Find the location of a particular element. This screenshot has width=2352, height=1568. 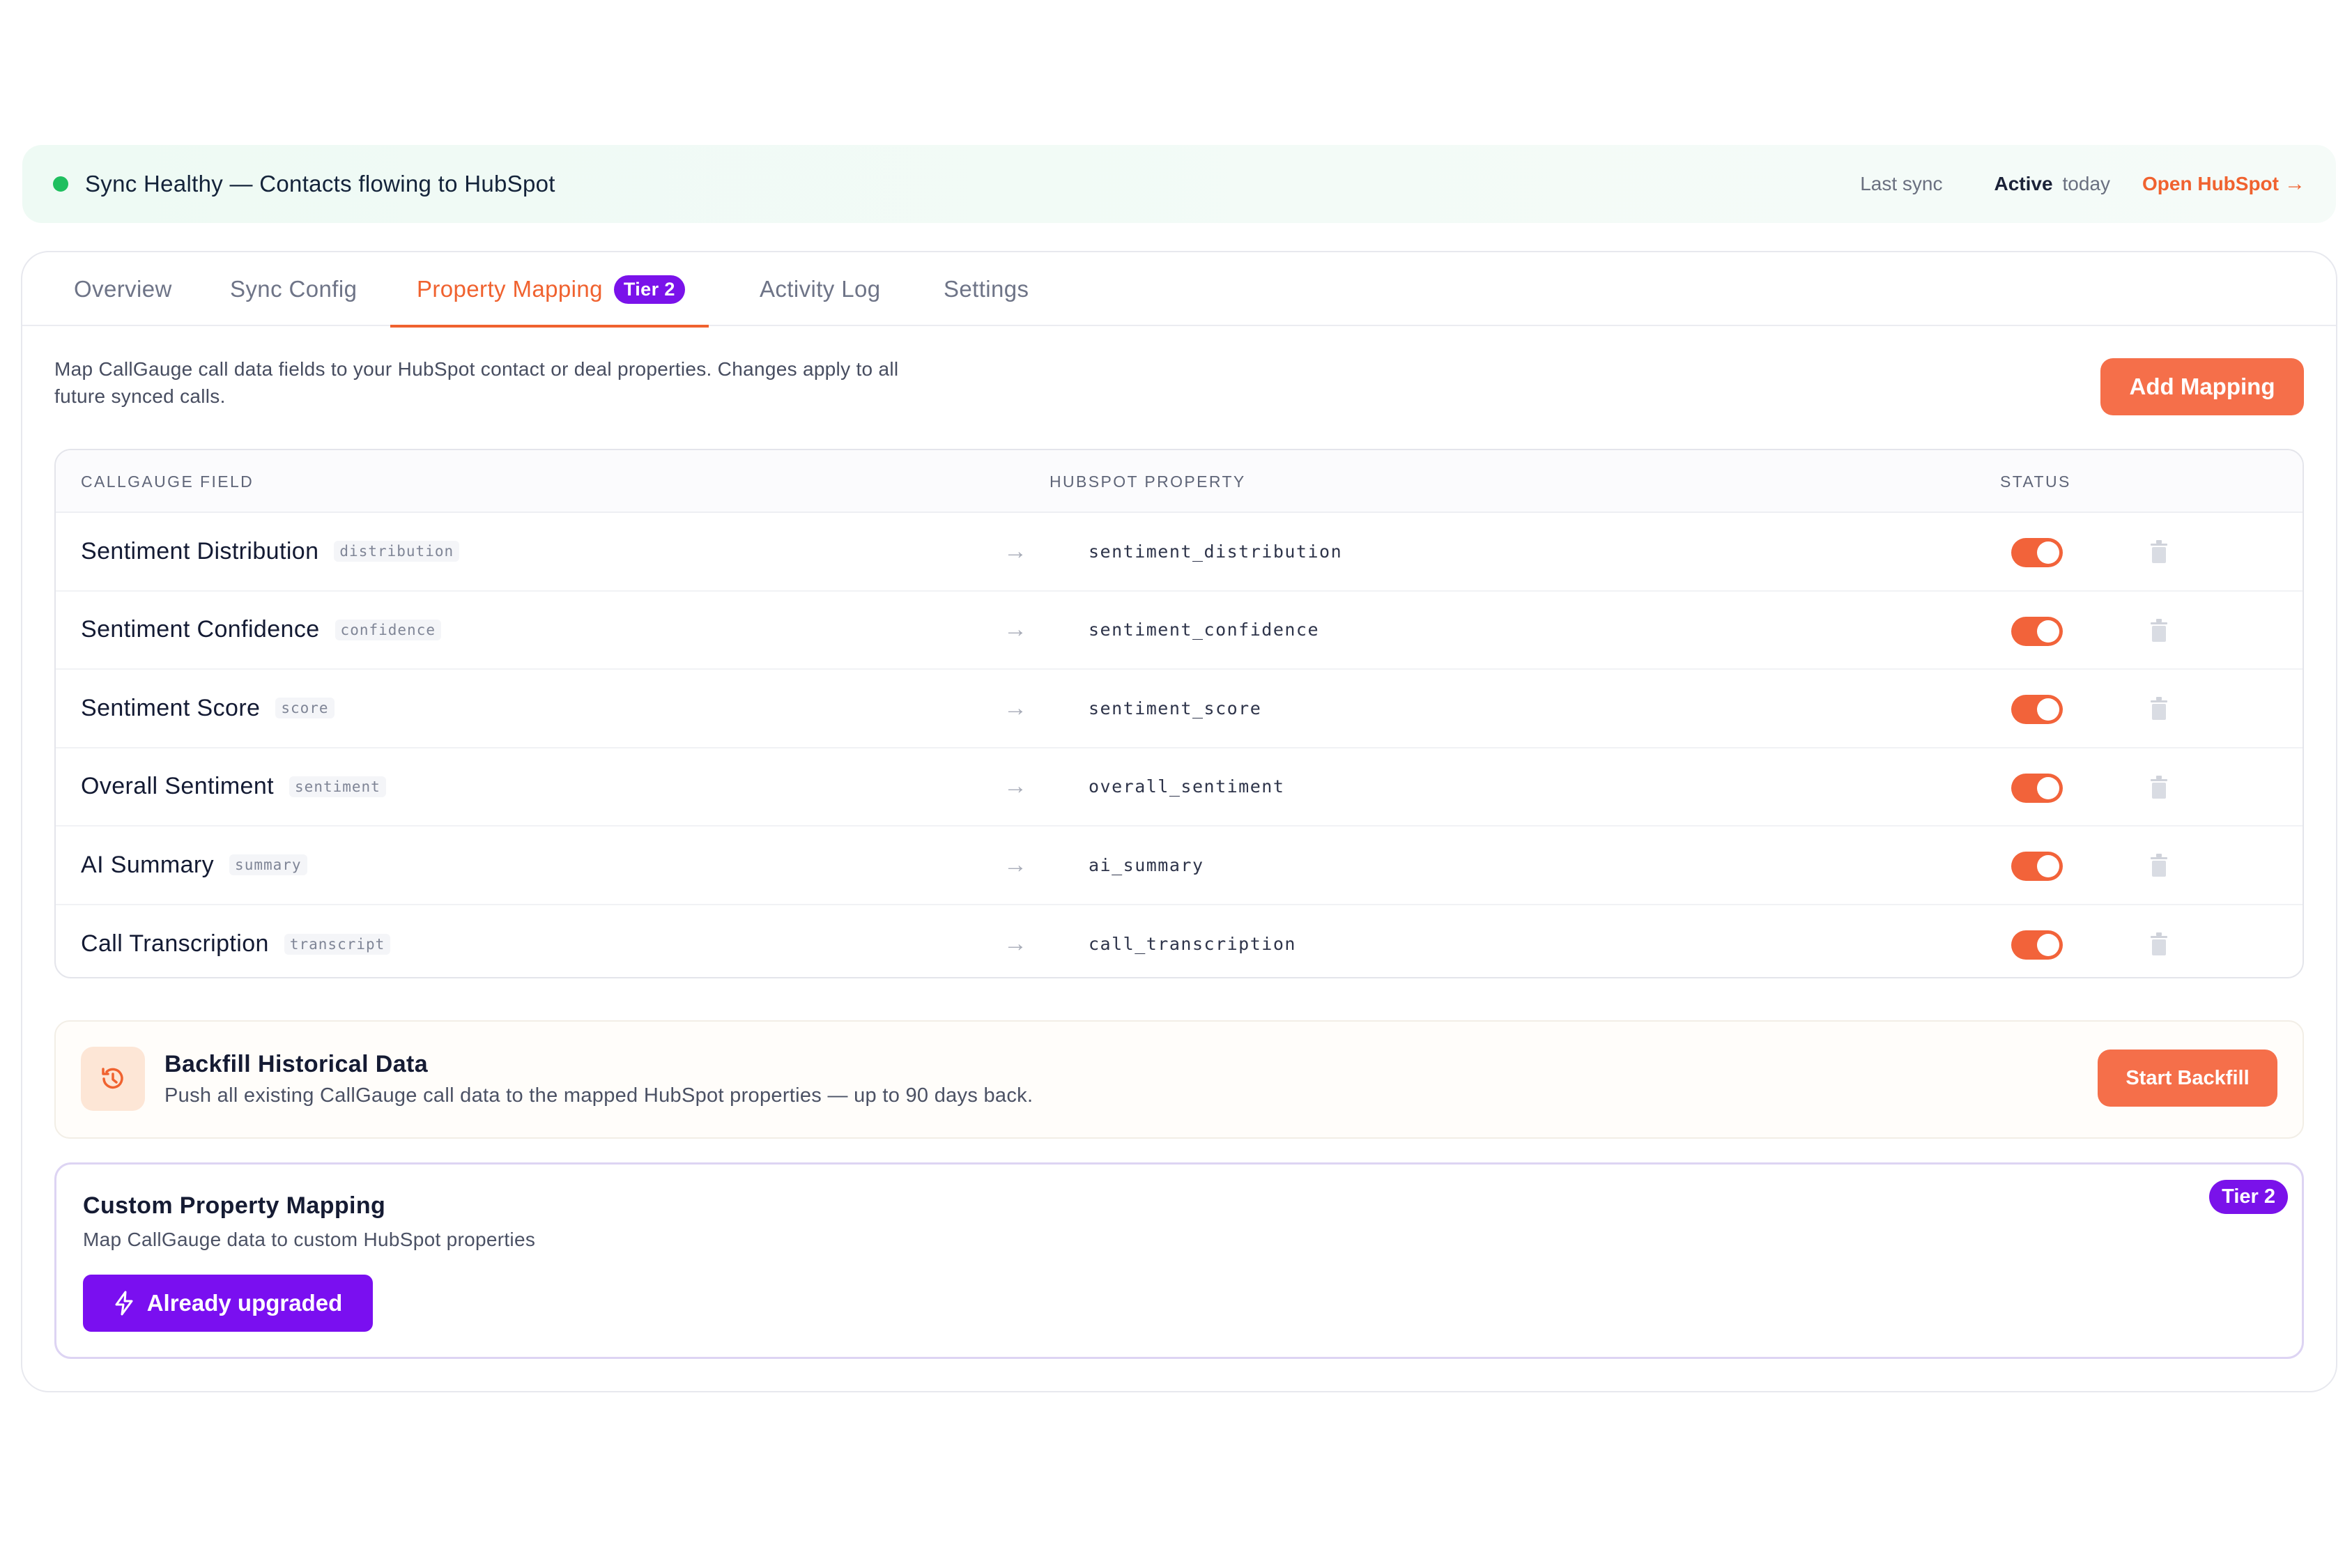

tab-overview: Overview is located at coordinates (123, 289).